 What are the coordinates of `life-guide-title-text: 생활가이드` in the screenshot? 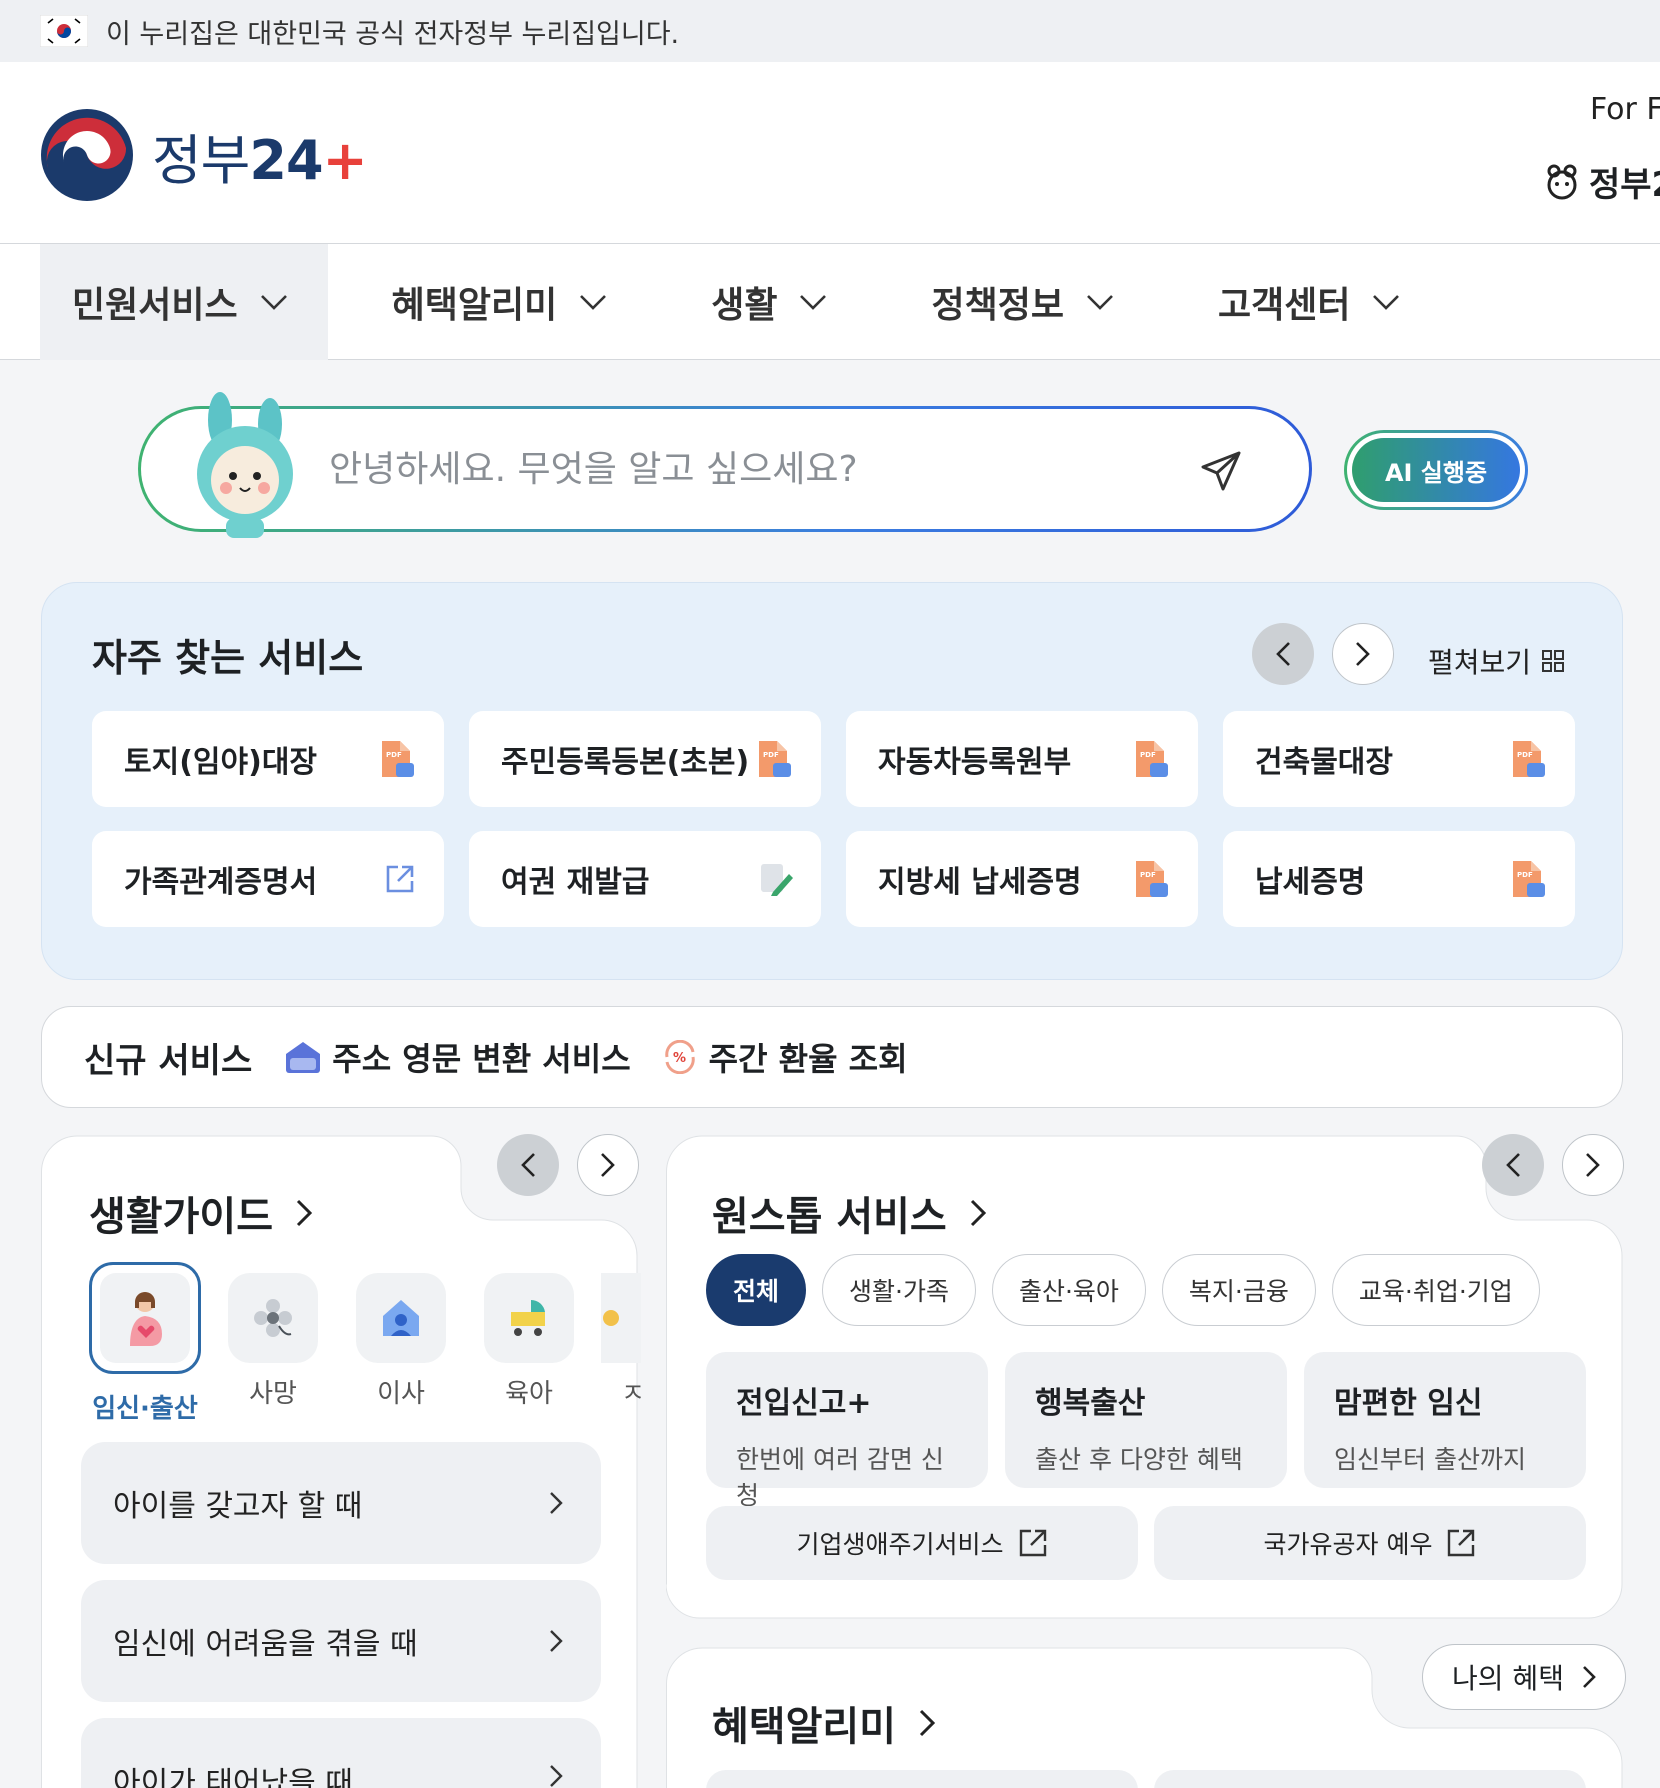 It's located at (181, 1217).